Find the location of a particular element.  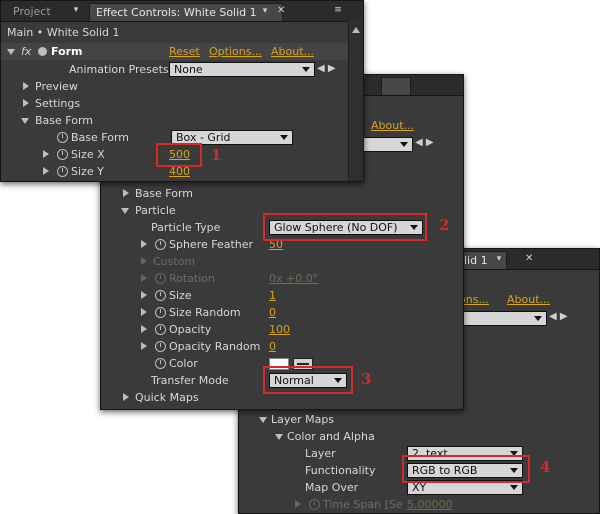

size-value: 1 is located at coordinates (272, 295).